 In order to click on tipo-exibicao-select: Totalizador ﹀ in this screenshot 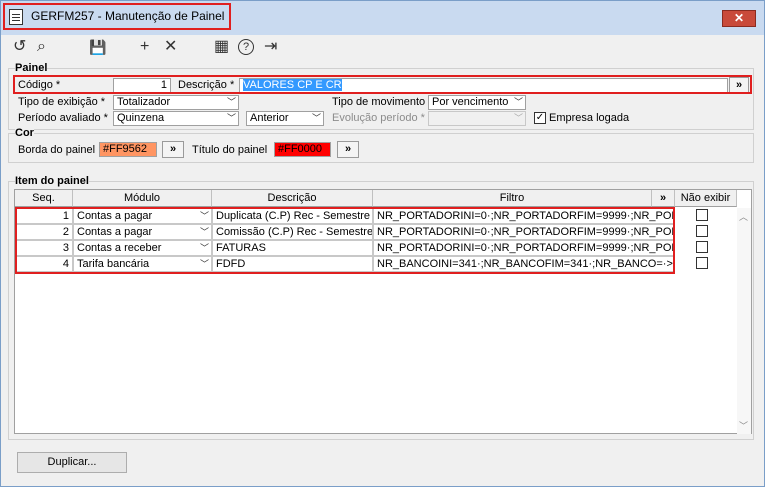, I will do `click(176, 102)`.